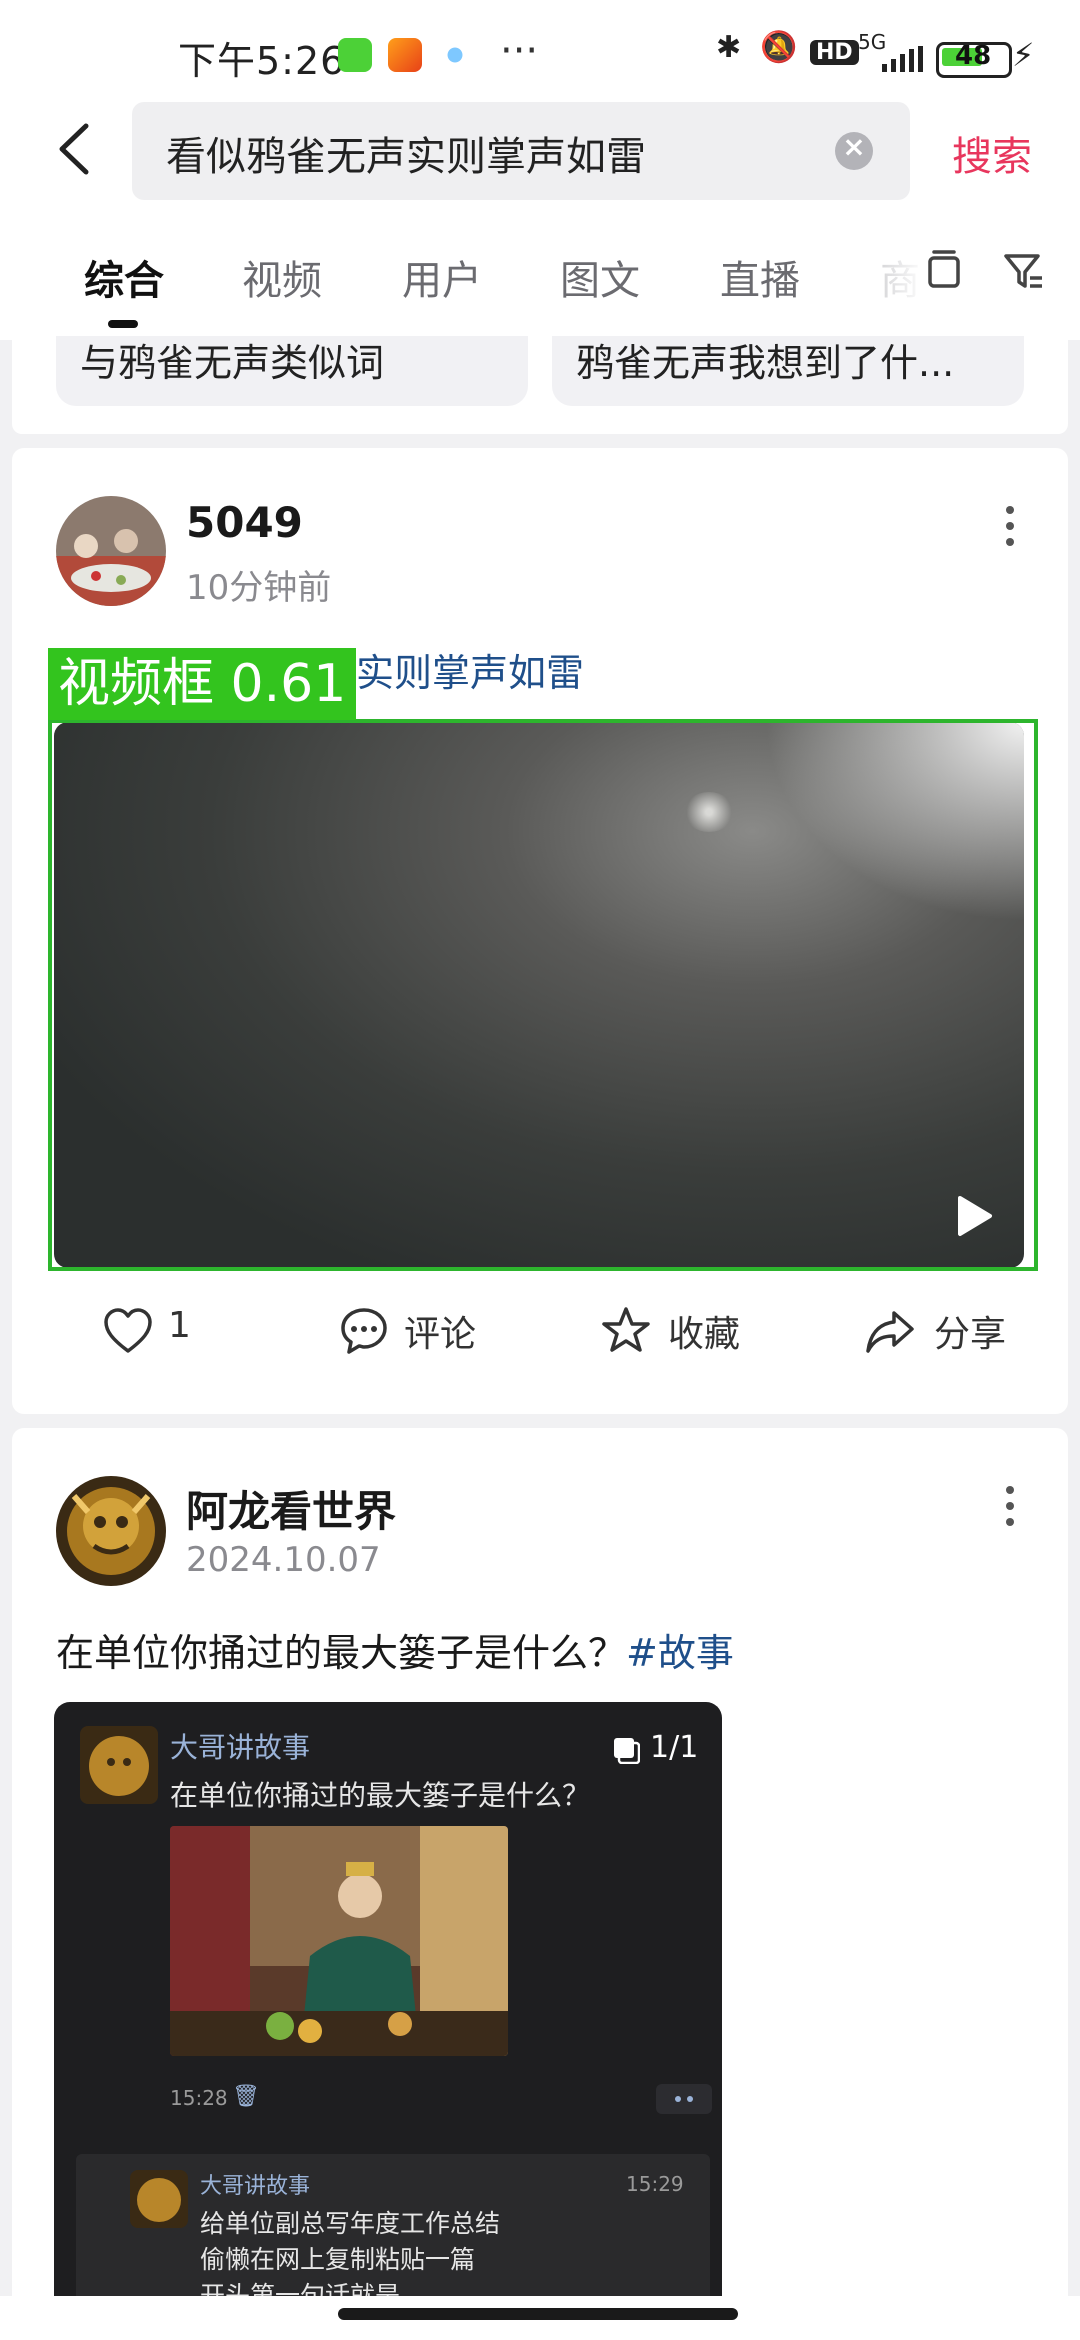  Describe the element at coordinates (970, 1331) in the screenshot. I see `share-label: 分享` at that location.